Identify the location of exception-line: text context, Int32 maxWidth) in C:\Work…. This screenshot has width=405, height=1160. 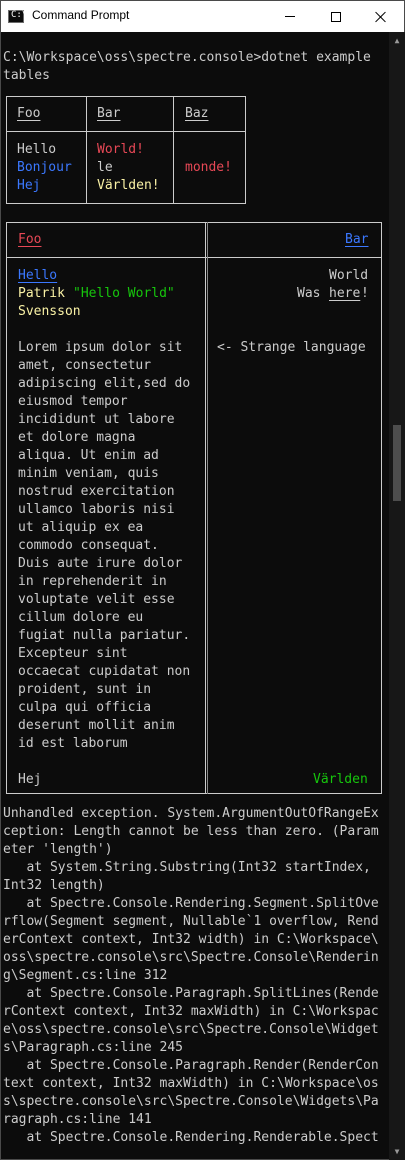
(191, 1083).